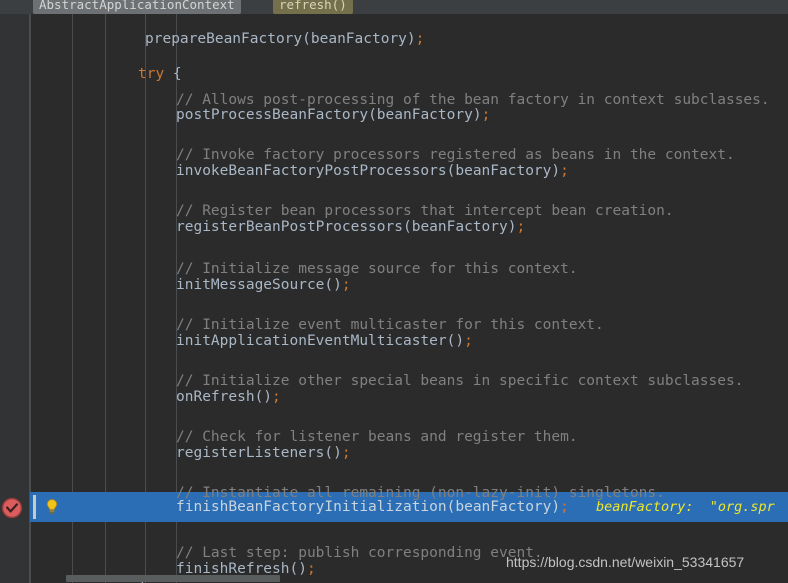  I want to click on code-token: registerBeanPostProcessors, so click(289, 227).